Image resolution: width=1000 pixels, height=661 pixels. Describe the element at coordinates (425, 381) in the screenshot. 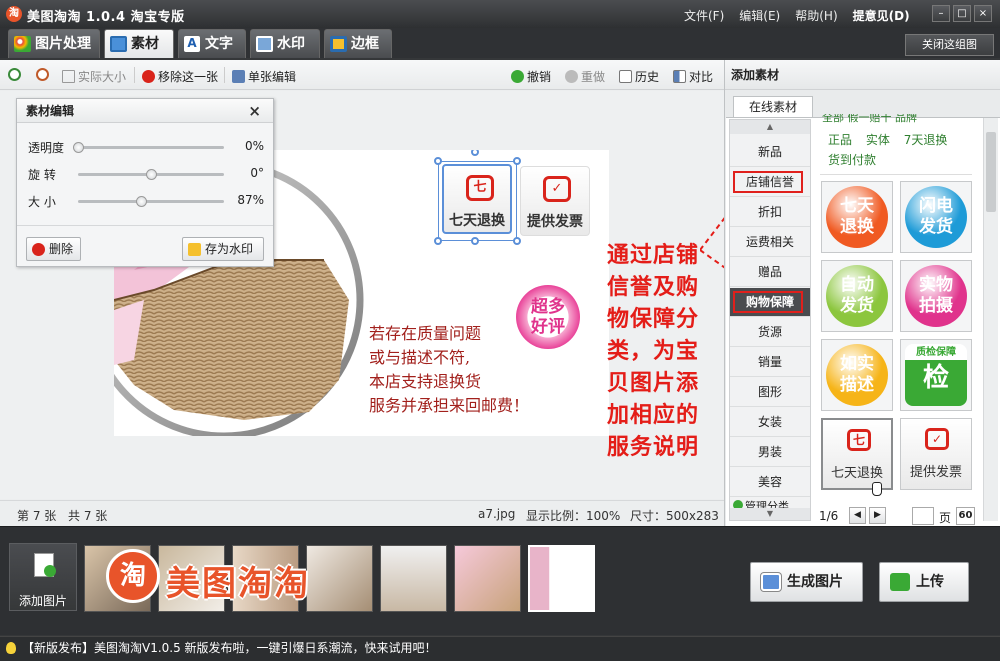

I see `service-text-line: 本店支持退换货` at that location.